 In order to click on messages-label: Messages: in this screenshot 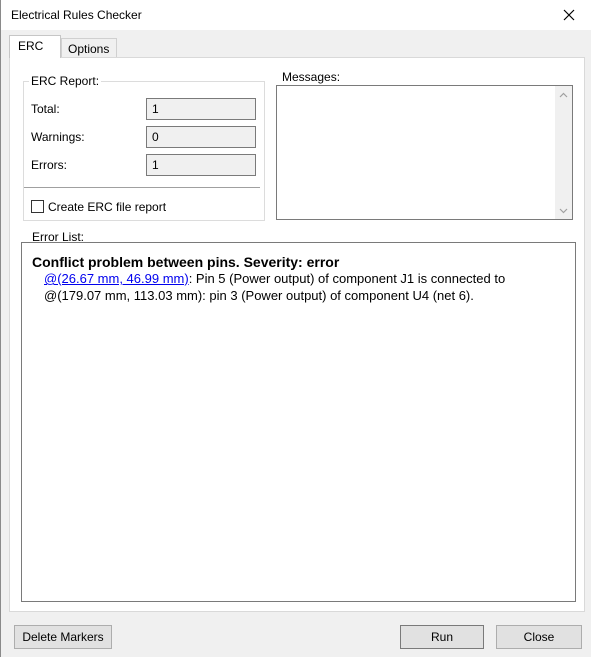, I will do `click(311, 77)`.